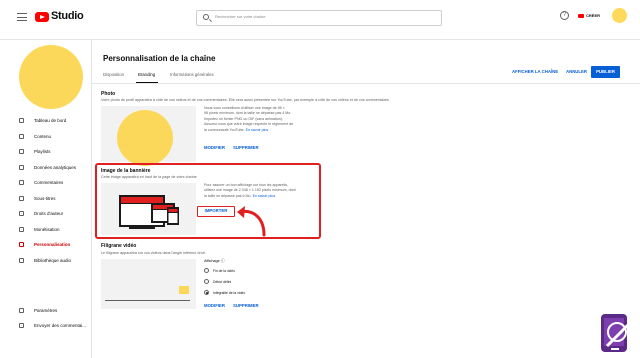 This screenshot has height=358, width=640. I want to click on sidebar-item-label: Paramètres, so click(46, 310).